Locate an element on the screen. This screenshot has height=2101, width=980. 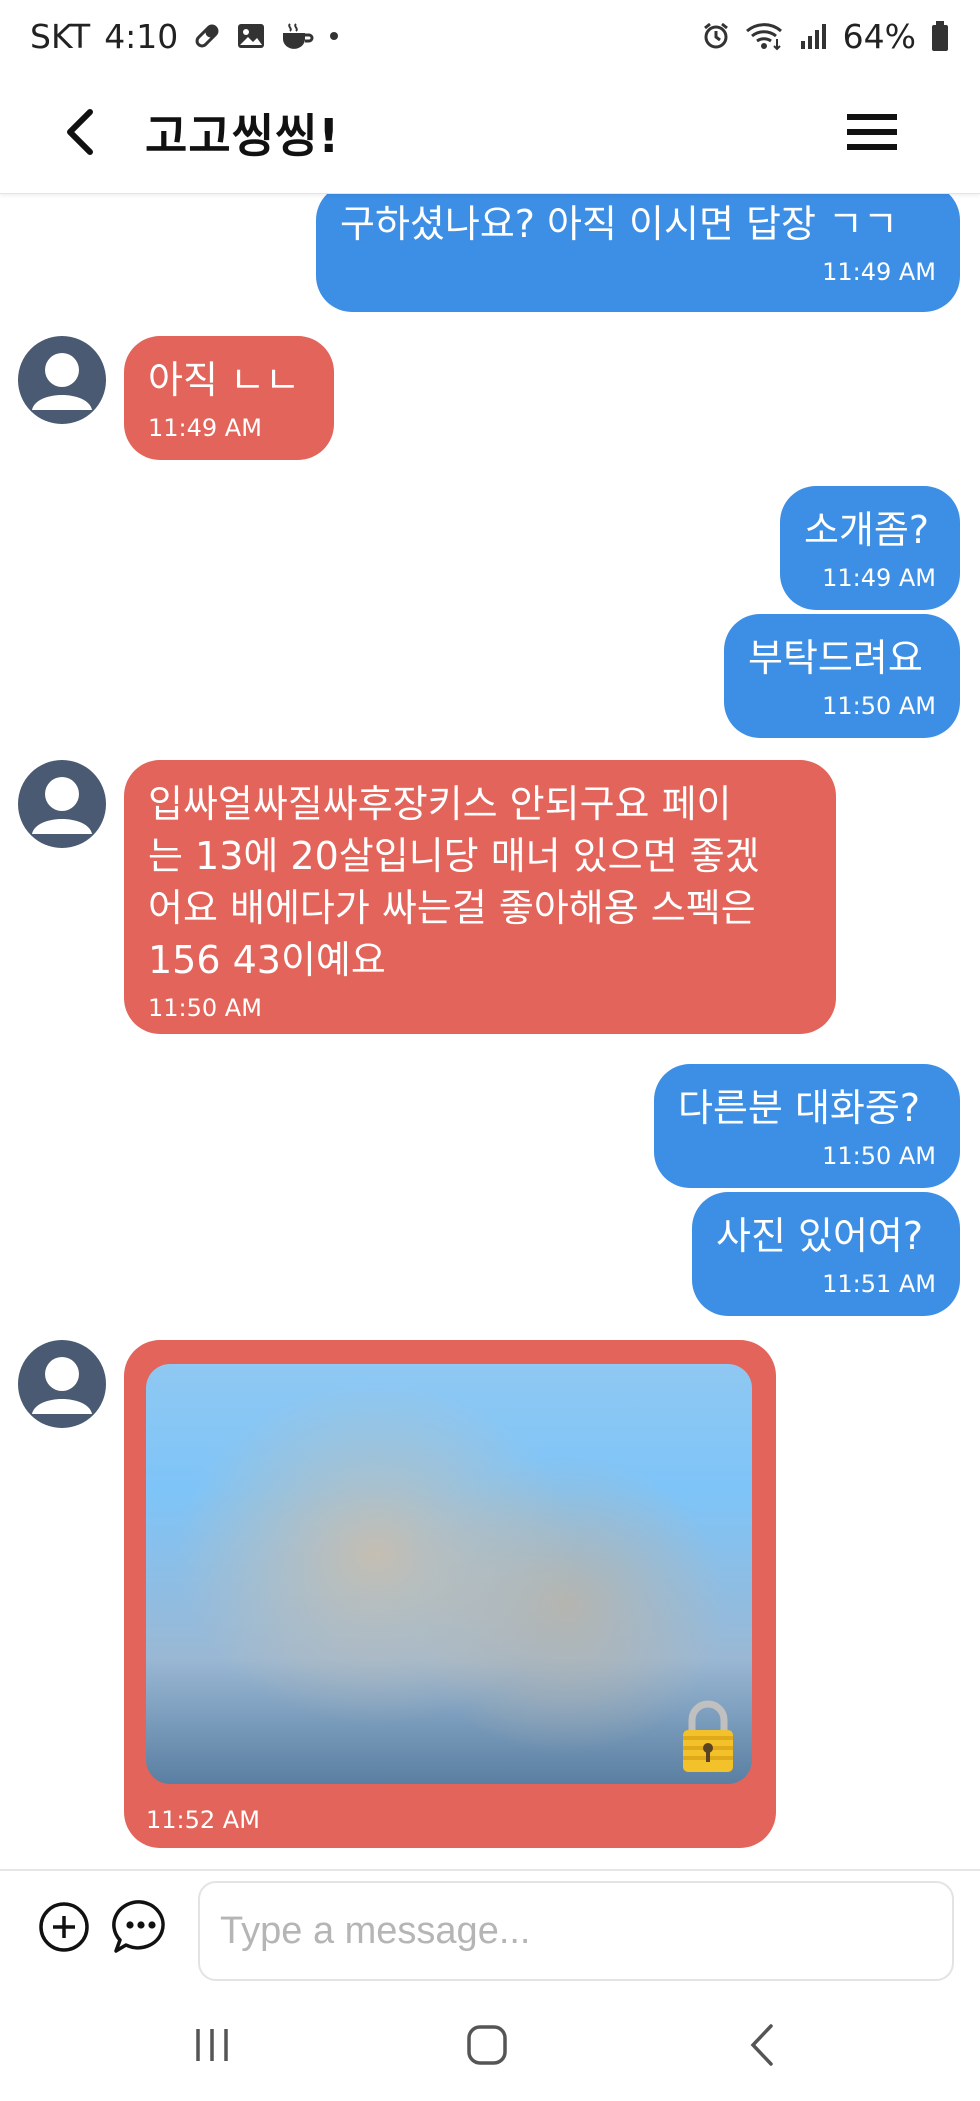
message-text: 부탁드려요 is located at coordinates (835, 658).